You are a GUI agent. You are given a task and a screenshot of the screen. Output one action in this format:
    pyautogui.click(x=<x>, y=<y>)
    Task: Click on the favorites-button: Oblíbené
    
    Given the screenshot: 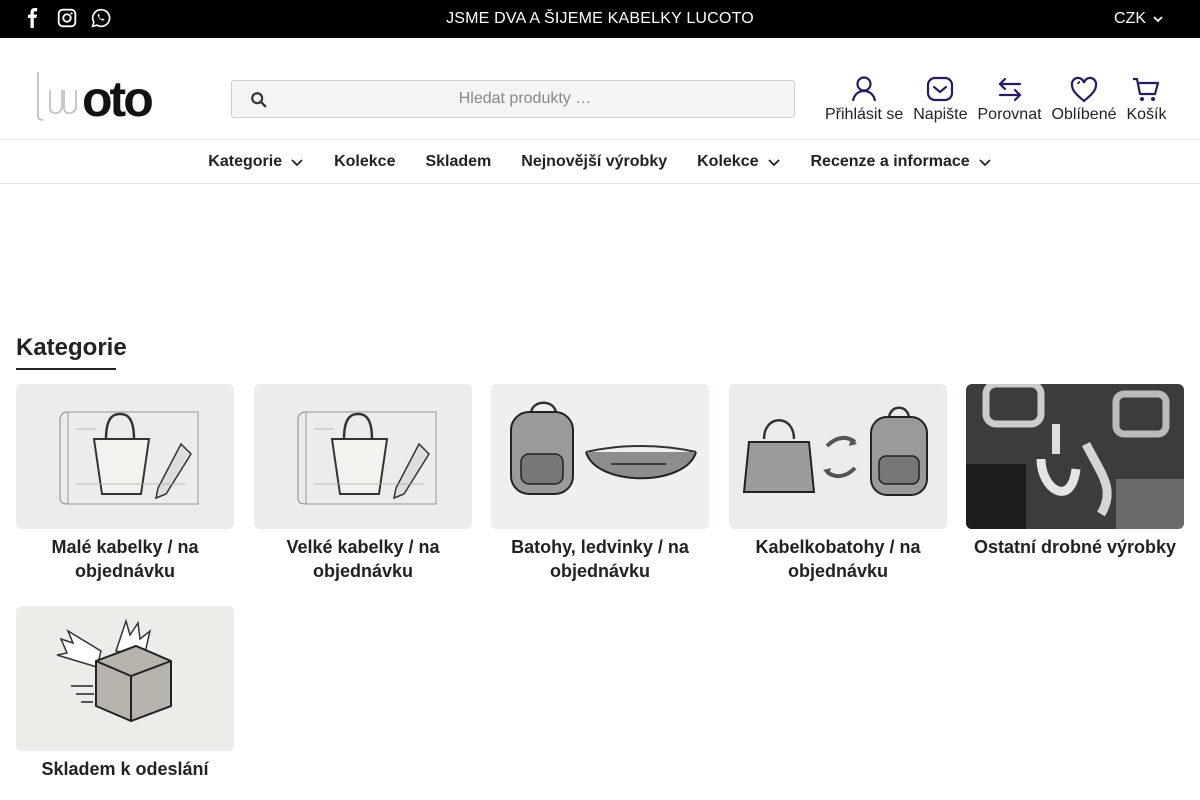 What is the action you would take?
    pyautogui.click(x=1084, y=99)
    